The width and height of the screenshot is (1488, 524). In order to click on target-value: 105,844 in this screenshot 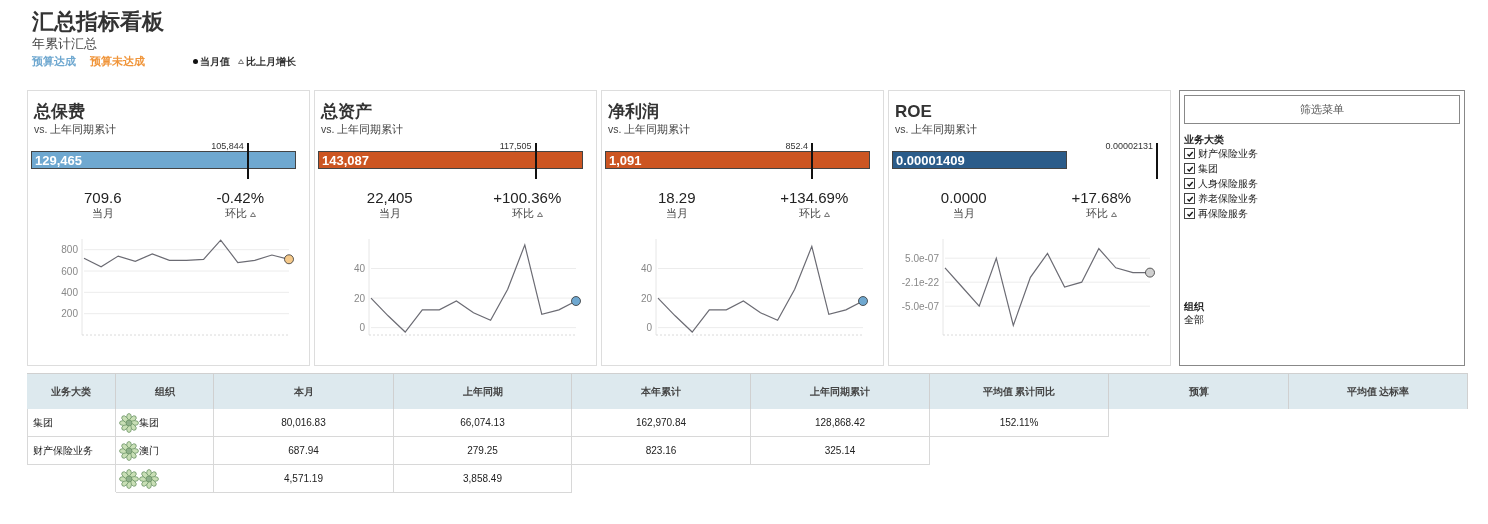, I will do `click(227, 146)`.